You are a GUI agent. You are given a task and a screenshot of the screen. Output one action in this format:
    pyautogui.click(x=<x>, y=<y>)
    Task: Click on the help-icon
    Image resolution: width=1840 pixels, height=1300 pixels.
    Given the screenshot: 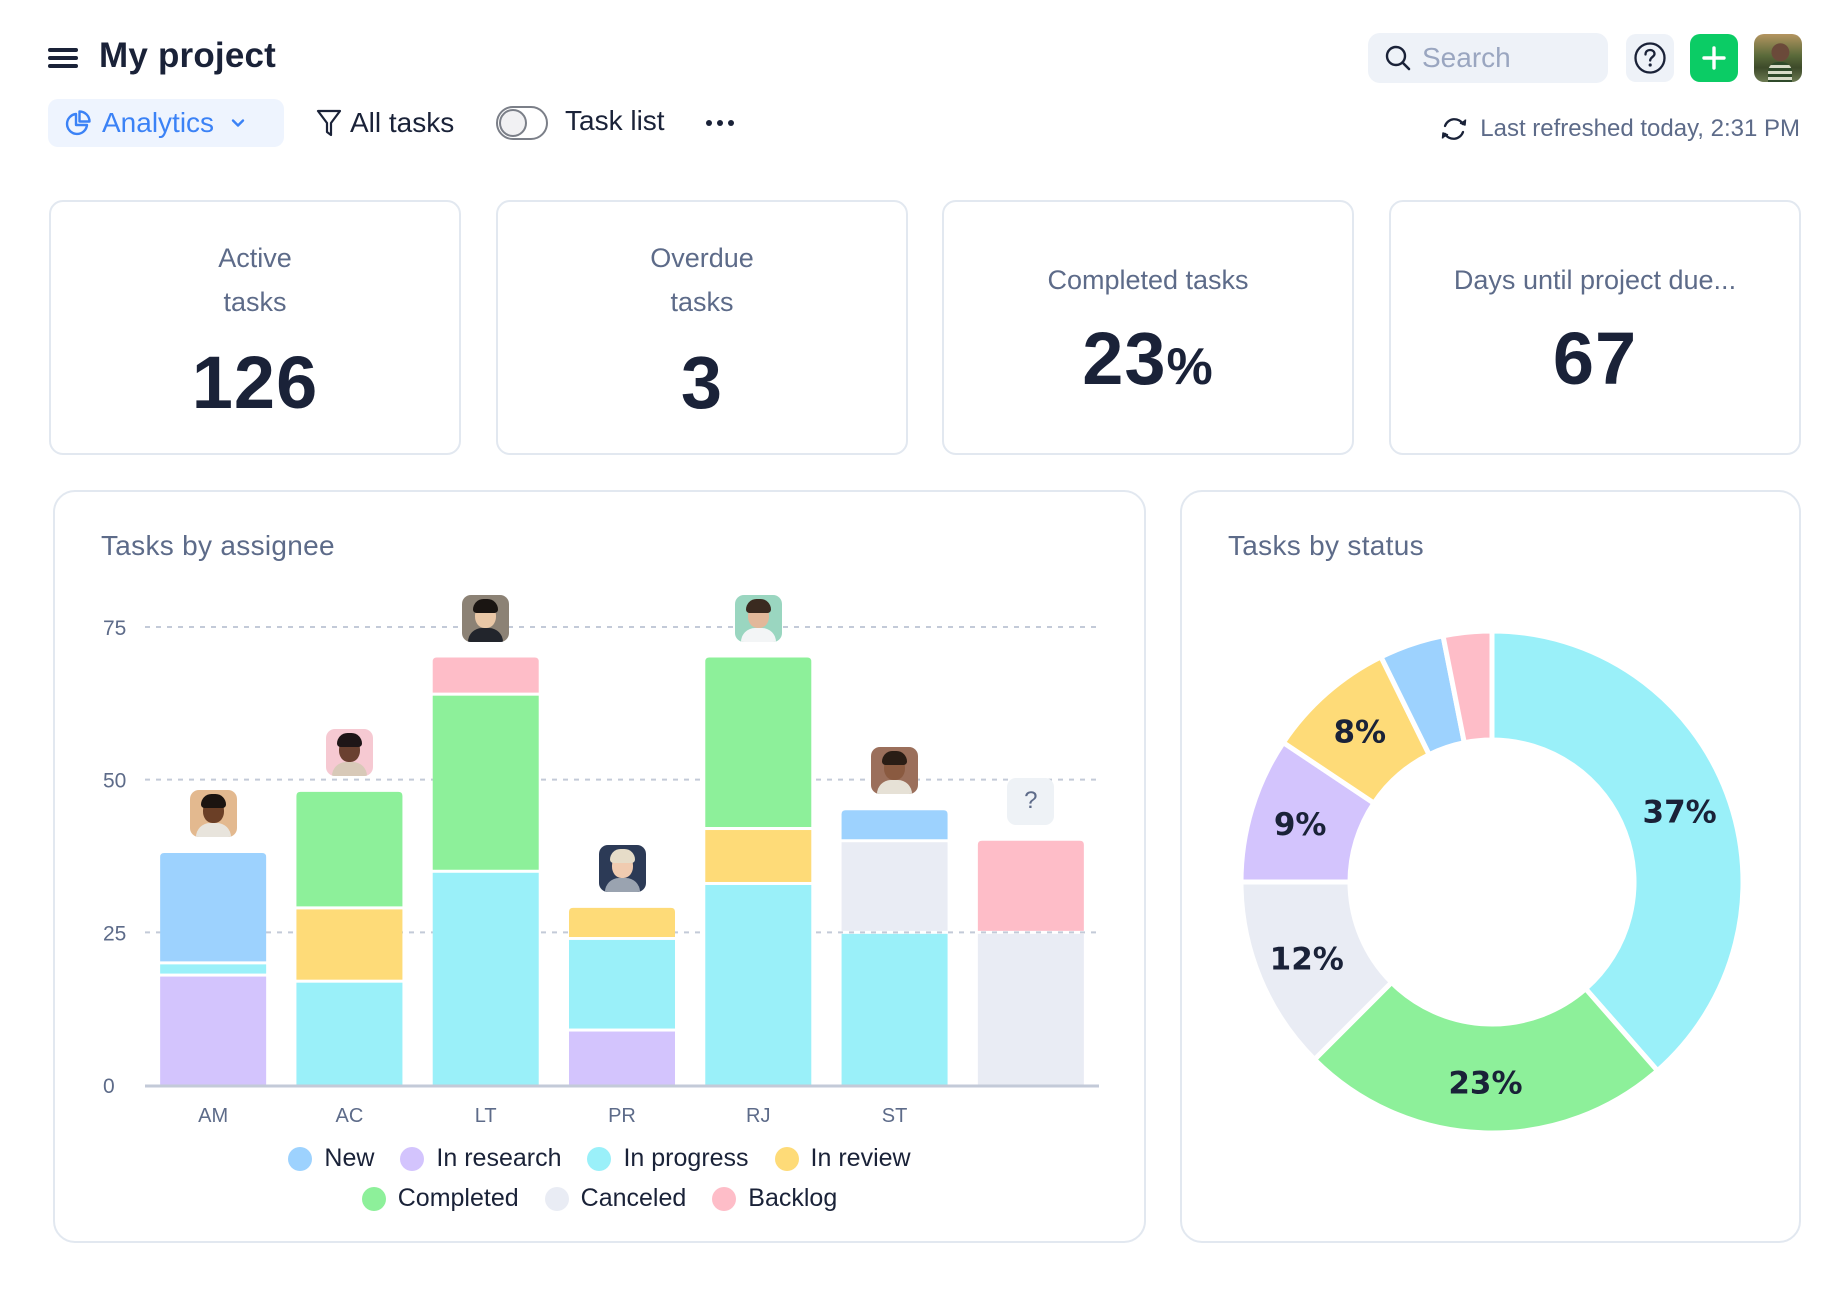 What is the action you would take?
    pyautogui.click(x=1650, y=58)
    